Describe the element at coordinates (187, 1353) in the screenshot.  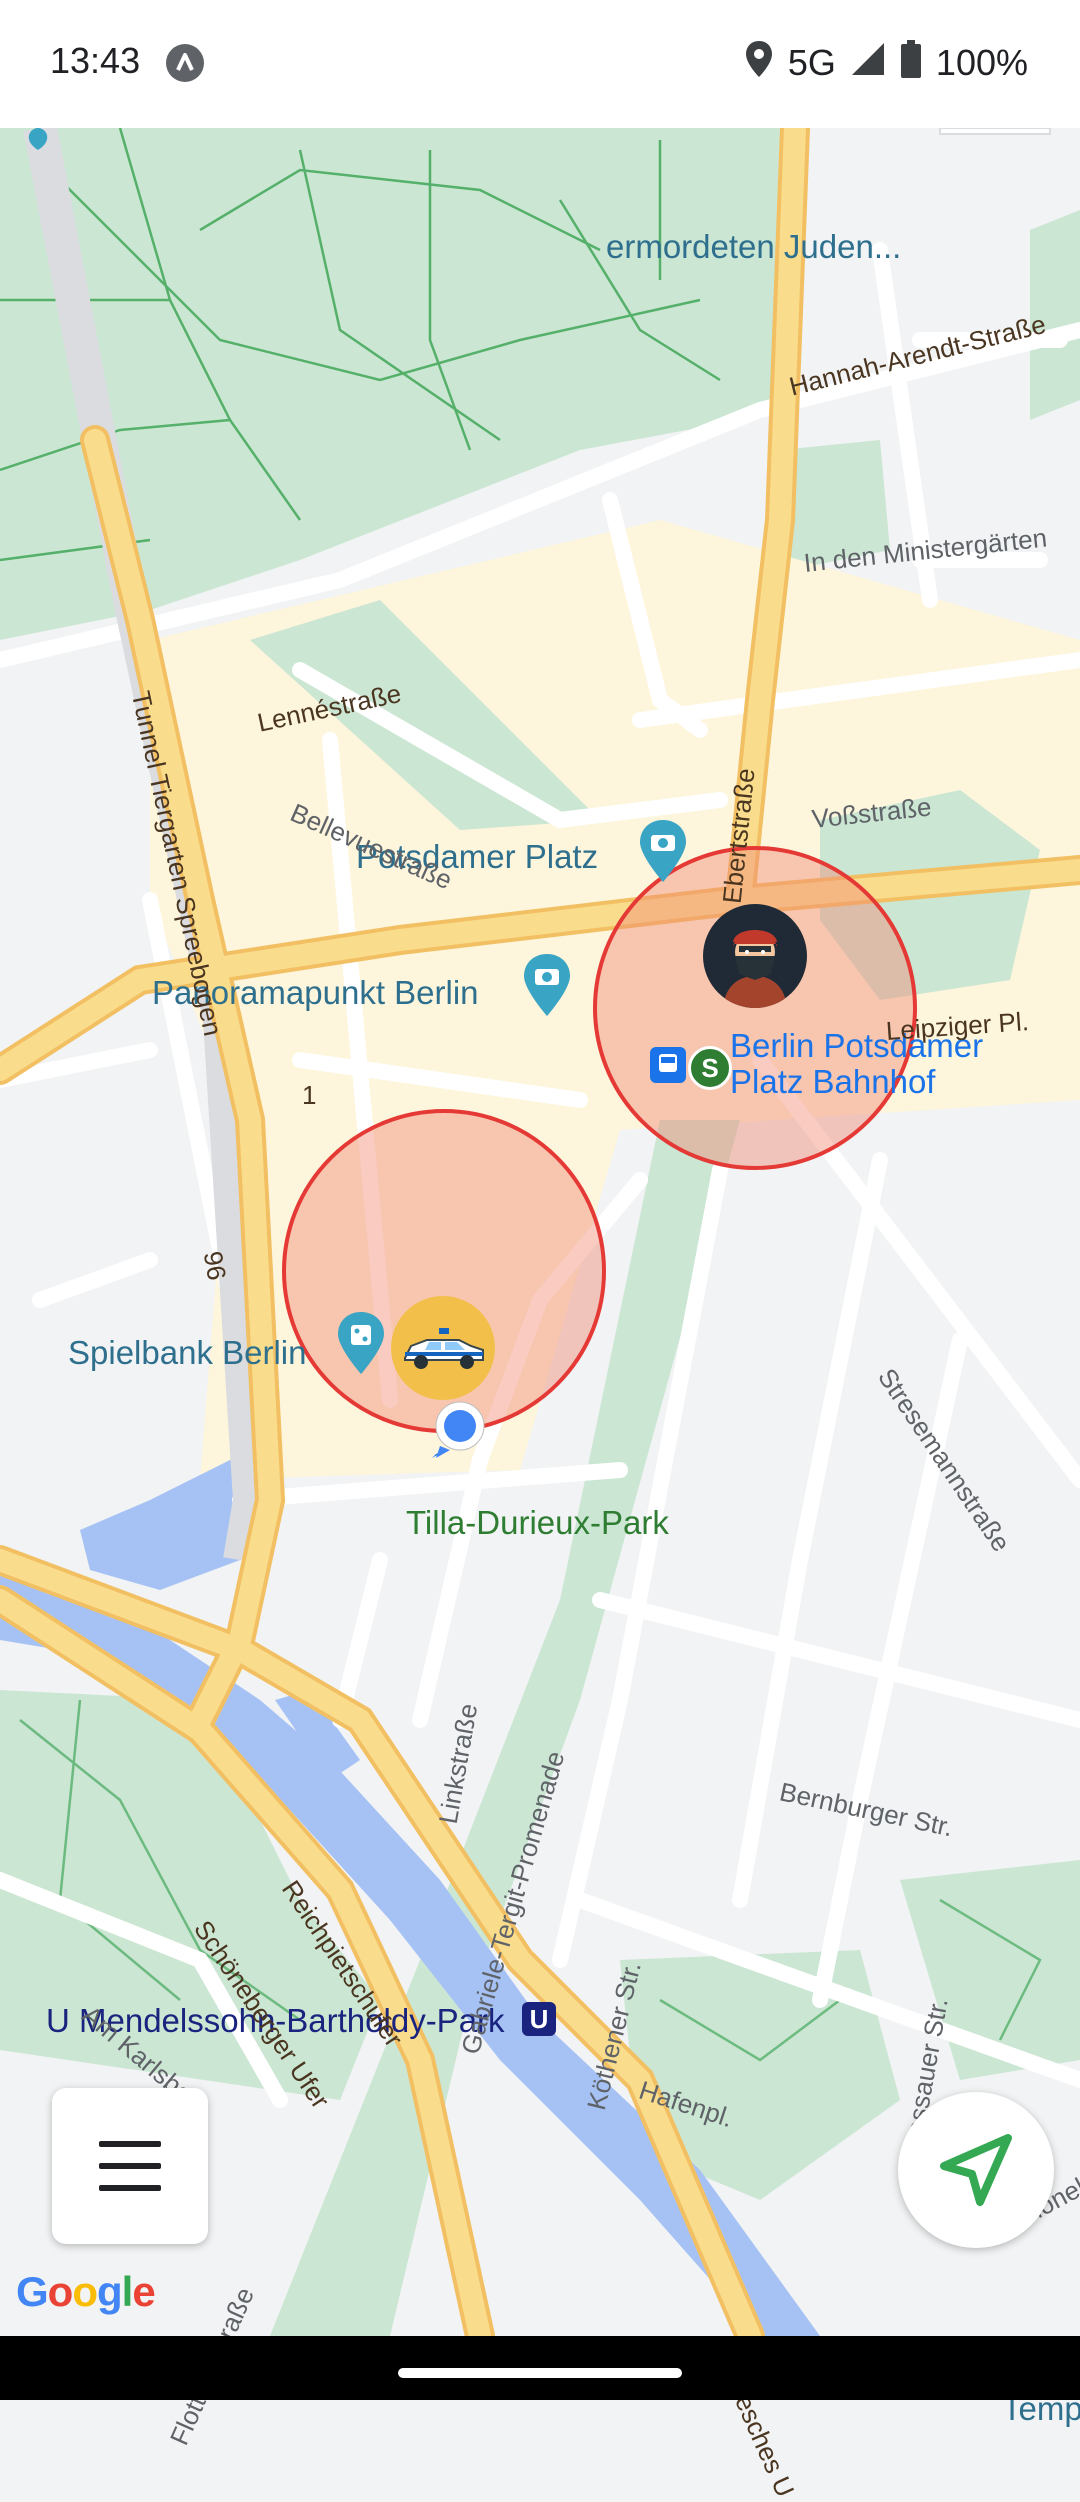
I see `label-spielbank: Spielbank Berlin` at that location.